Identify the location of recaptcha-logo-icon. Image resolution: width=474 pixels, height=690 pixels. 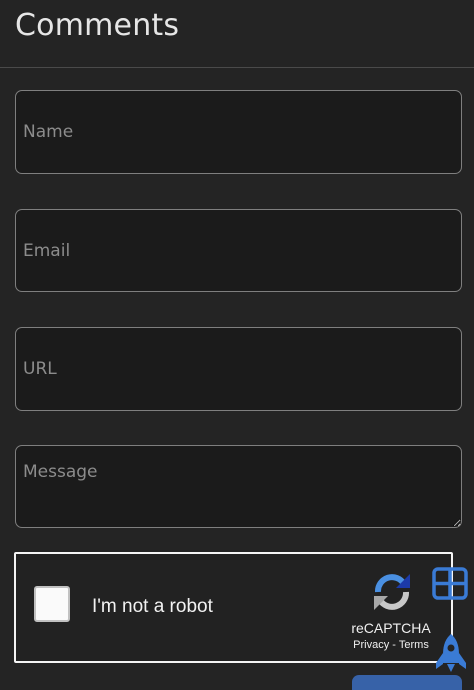
(392, 592).